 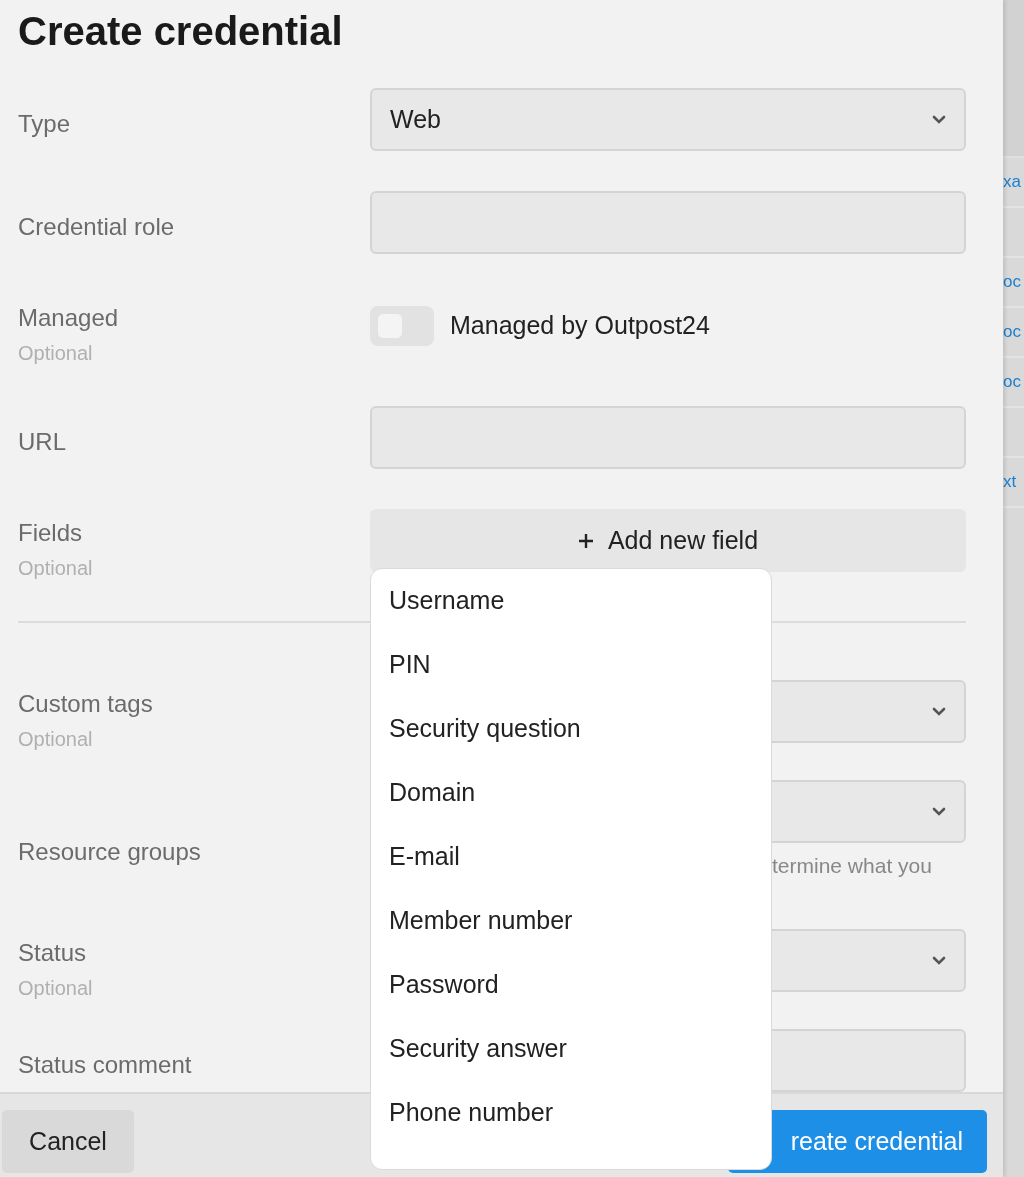 I want to click on add-field-button: Add new field, so click(x=668, y=540).